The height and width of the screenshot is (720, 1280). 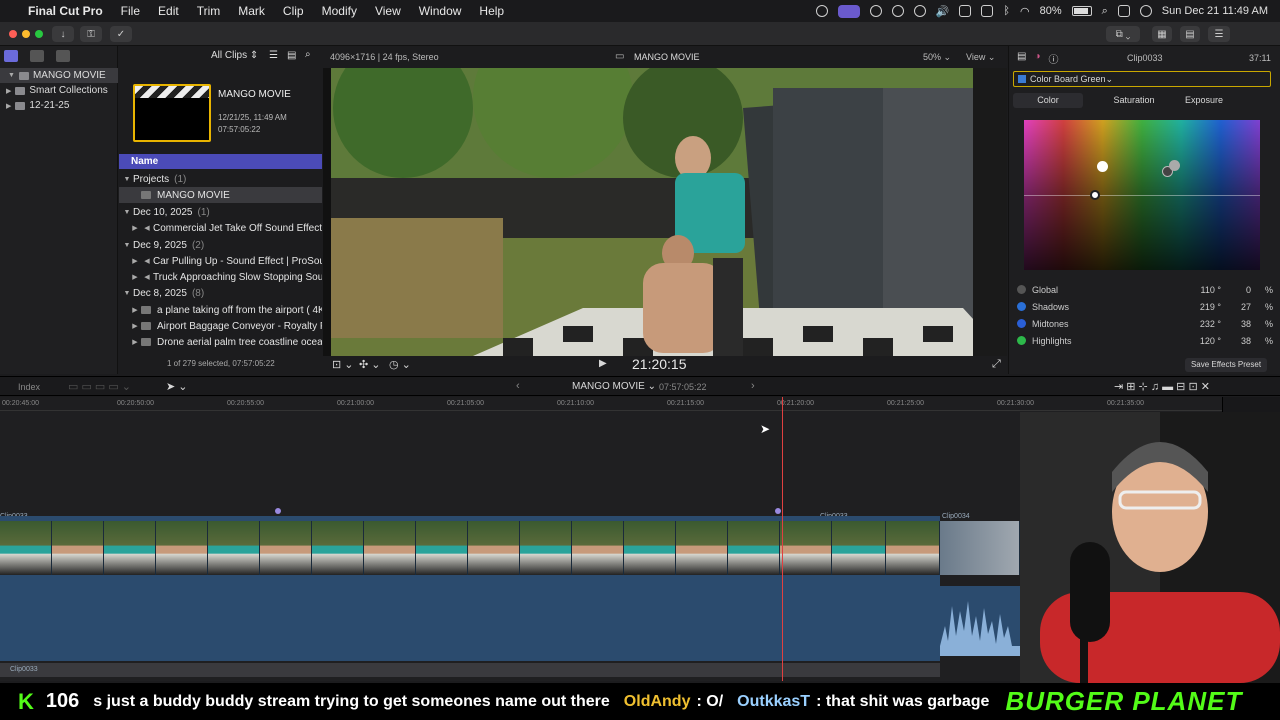 What do you see at coordinates (1145, 289) in the screenshot?
I see `global-row: Global 110 ° 0 %` at bounding box center [1145, 289].